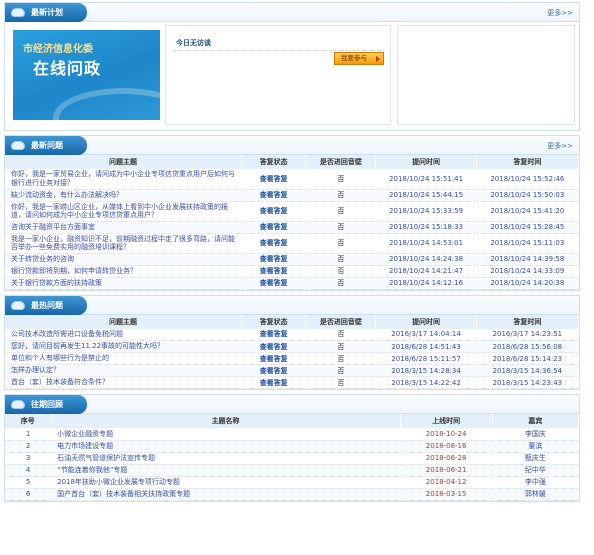  I want to click on question-link: 怎样办理认定？, so click(123, 370).